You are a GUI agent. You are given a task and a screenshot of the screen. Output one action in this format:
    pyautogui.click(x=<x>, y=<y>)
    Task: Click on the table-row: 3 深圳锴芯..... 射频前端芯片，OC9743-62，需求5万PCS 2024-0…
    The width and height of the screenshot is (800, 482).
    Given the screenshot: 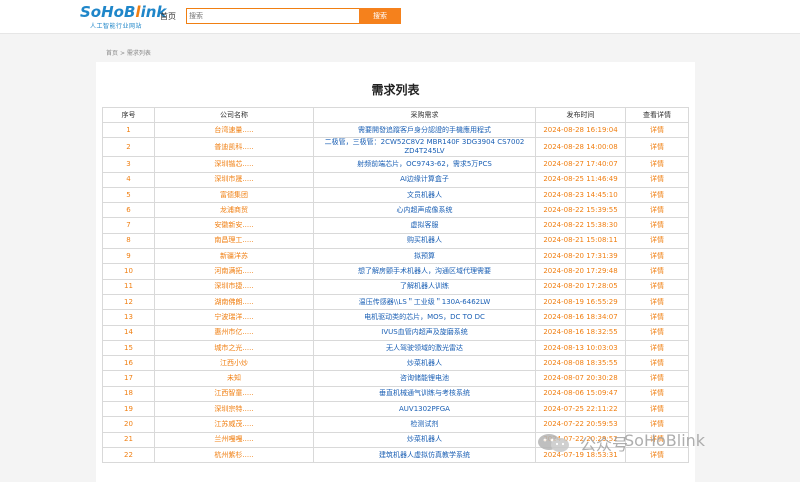 What is the action you would take?
    pyautogui.click(x=395, y=164)
    